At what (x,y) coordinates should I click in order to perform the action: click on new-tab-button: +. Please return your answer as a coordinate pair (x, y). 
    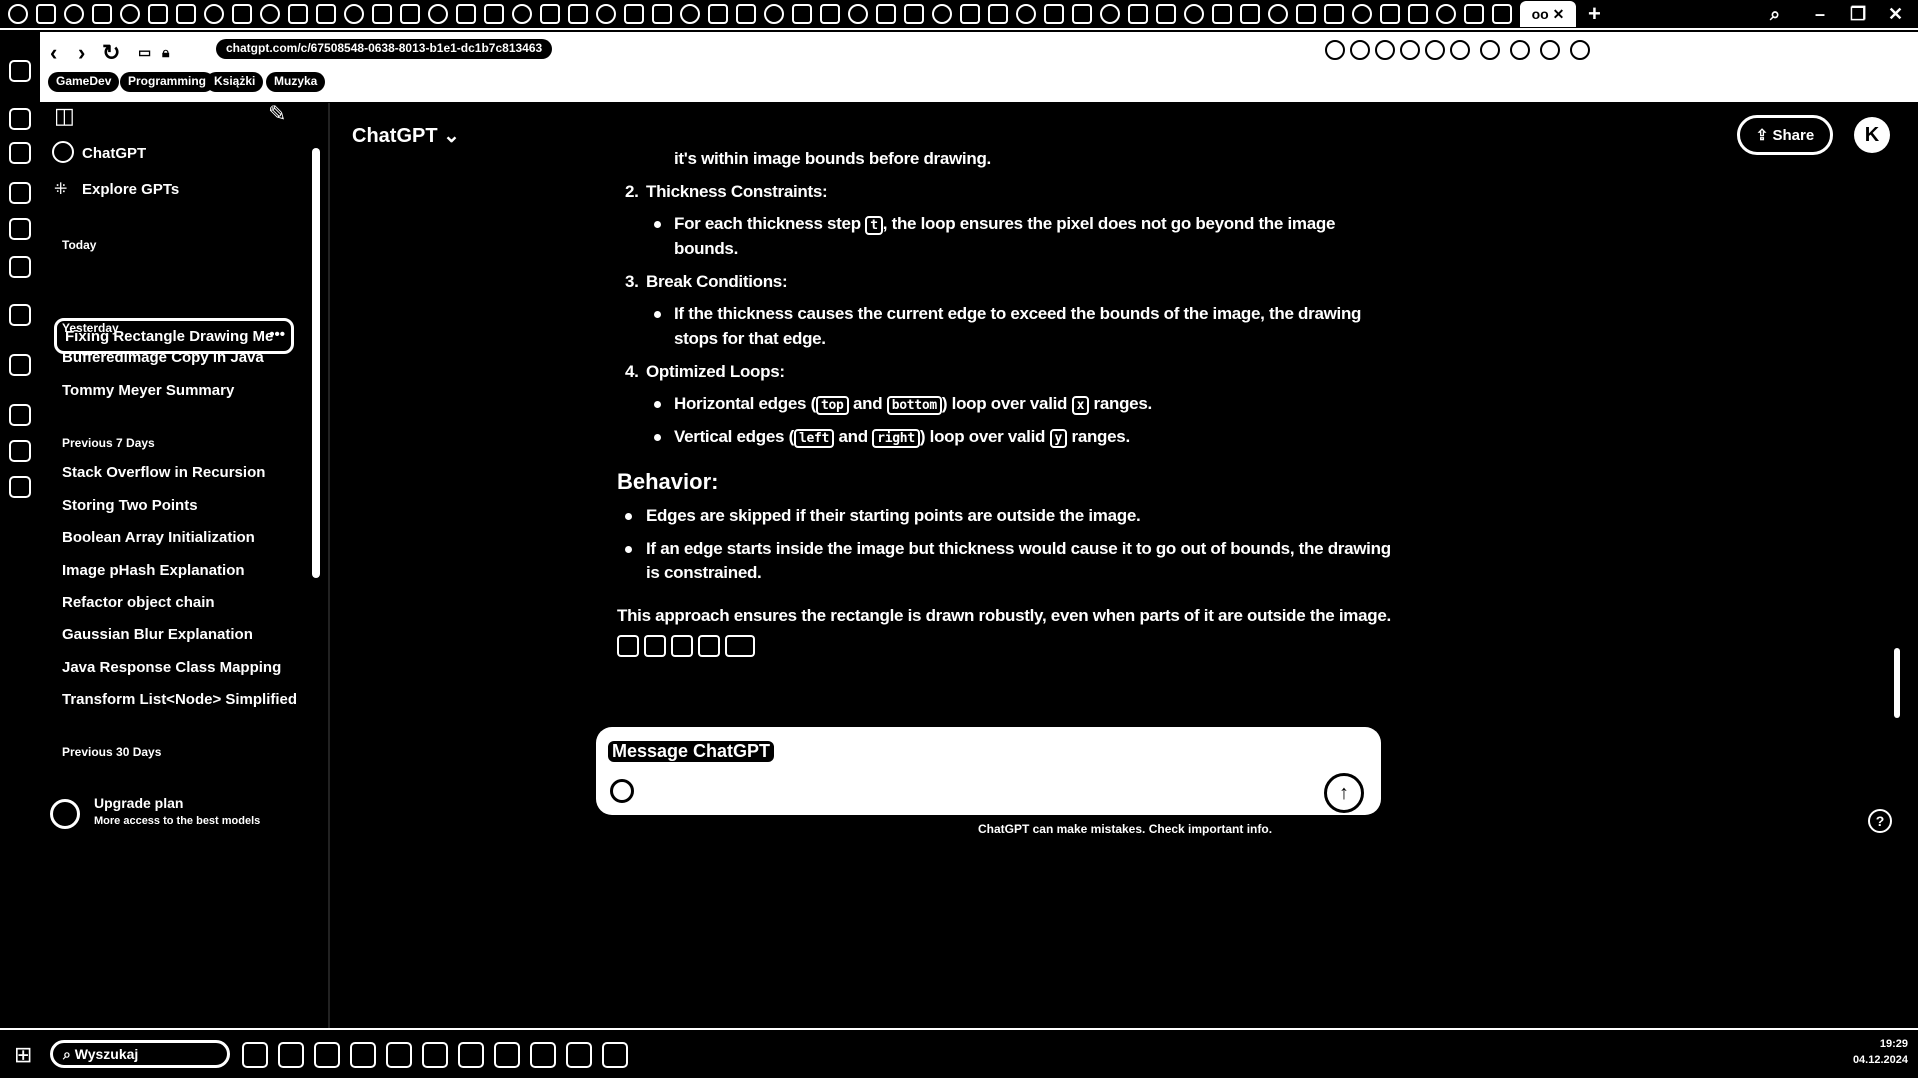
    Looking at the image, I should click on (1594, 14).